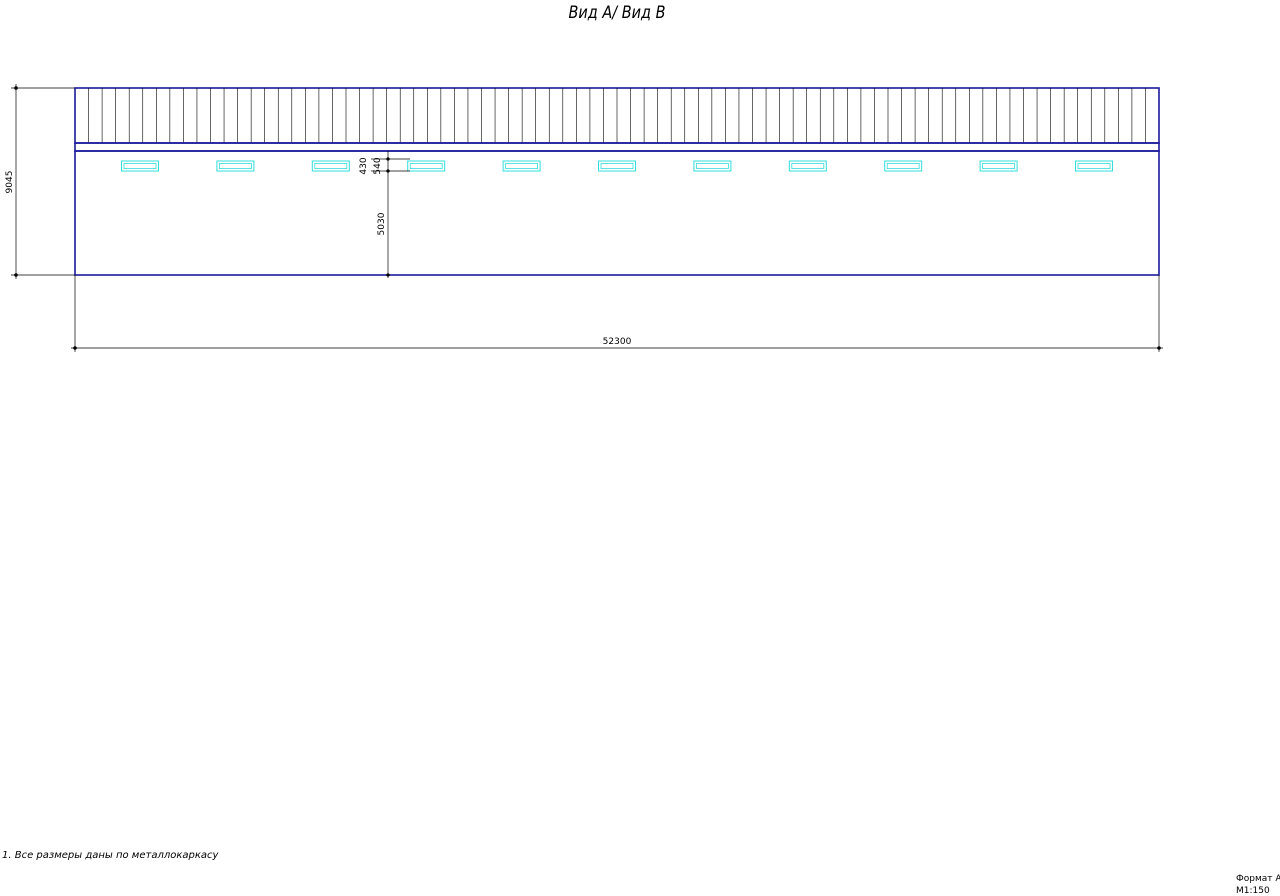 The width and height of the screenshot is (1280, 896). Describe the element at coordinates (382, 223) in the screenshot. I see `dimension-sill-height-label: 5030` at that location.